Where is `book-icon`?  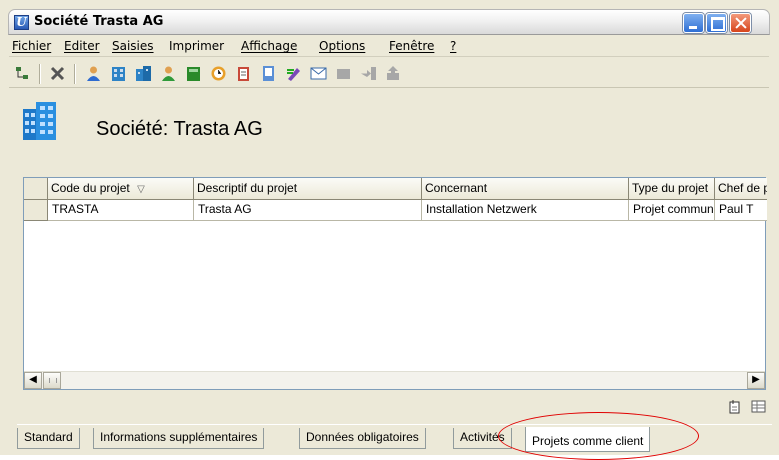
book-icon is located at coordinates (193, 73).